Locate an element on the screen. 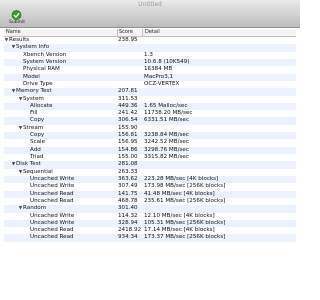 This screenshot has width=320, height=300. row-name-label: Copy is located at coordinates (37, 135).